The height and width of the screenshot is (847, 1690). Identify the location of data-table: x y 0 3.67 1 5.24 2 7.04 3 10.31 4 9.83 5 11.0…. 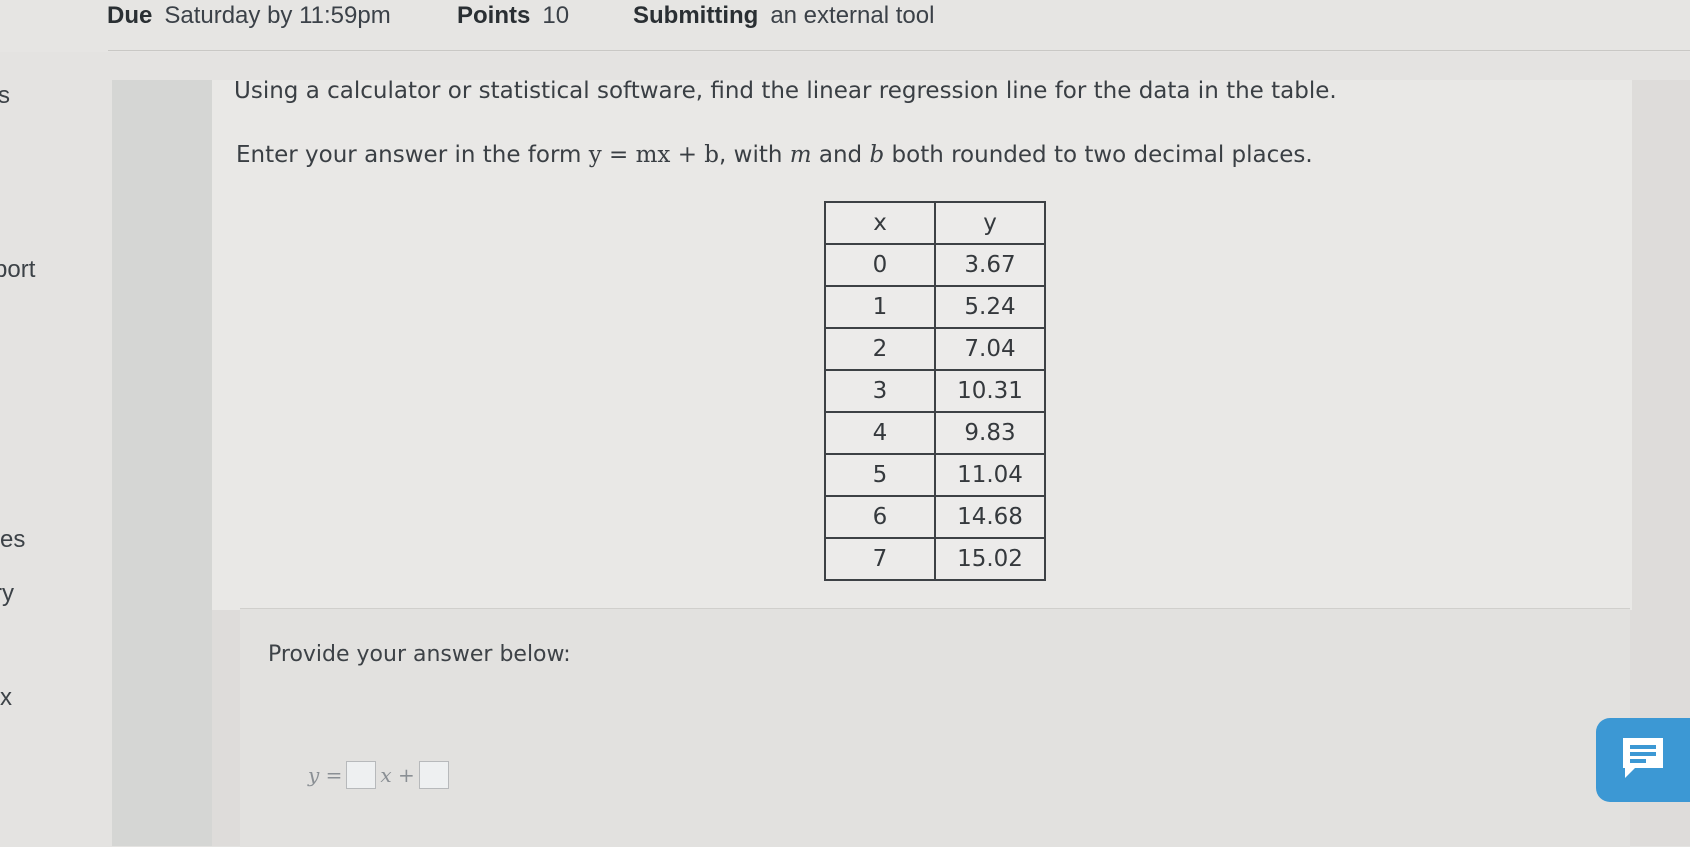
(935, 391).